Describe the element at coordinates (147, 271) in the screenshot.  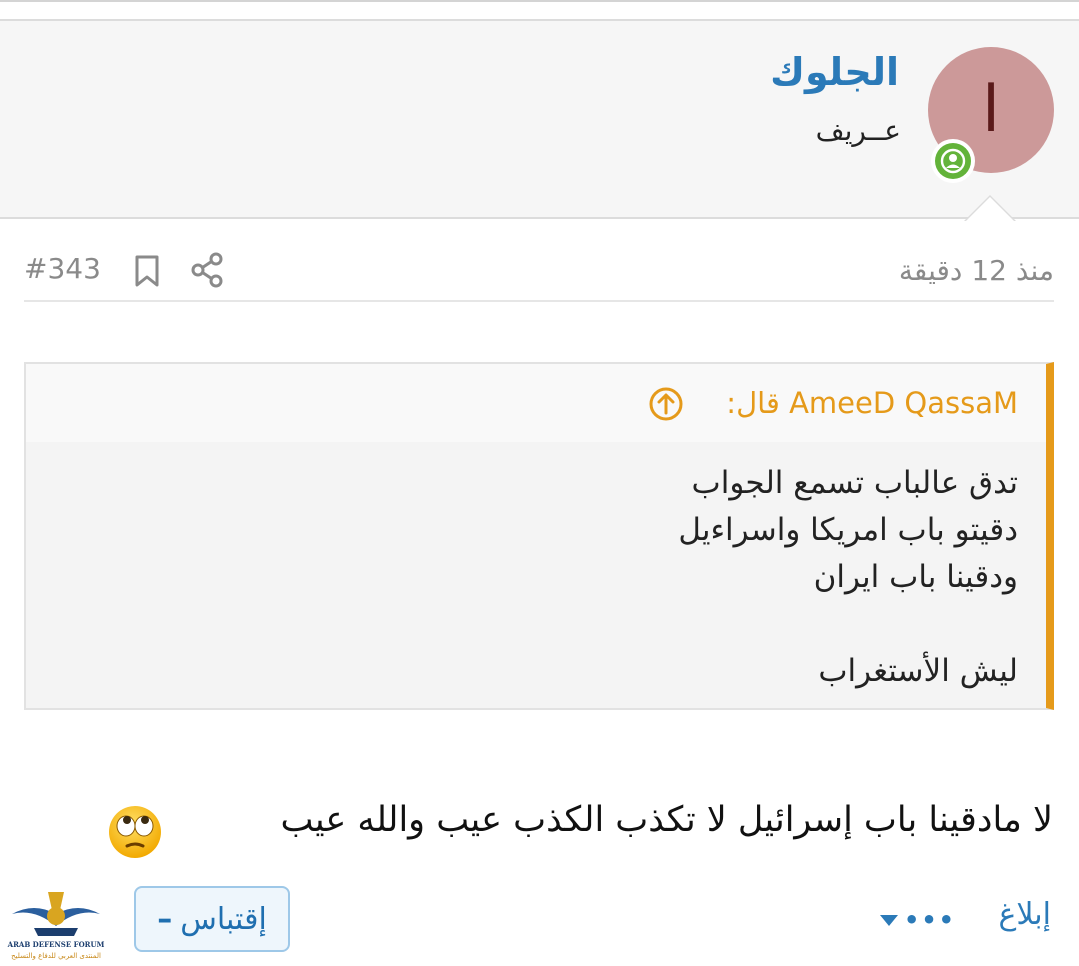
I see `bookmark-icon` at that location.